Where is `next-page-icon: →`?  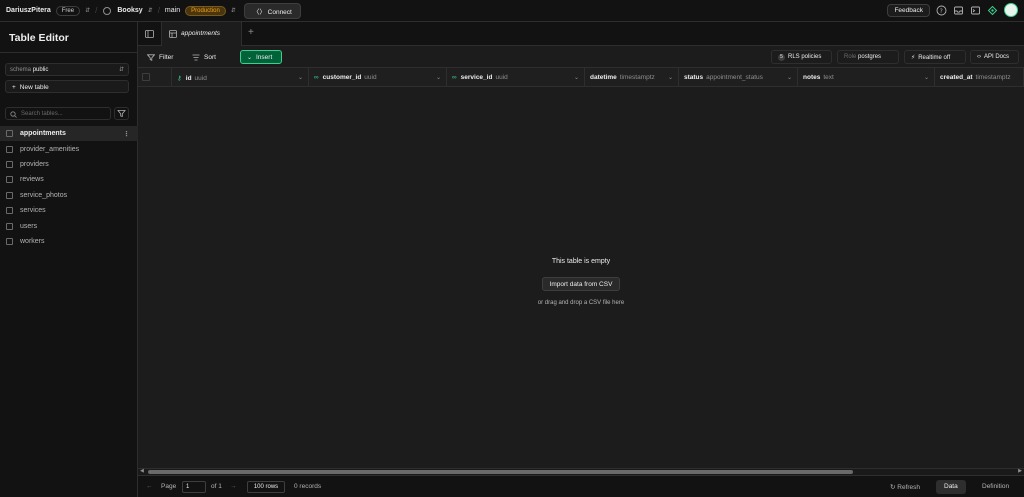
next-page-icon: → is located at coordinates (233, 486).